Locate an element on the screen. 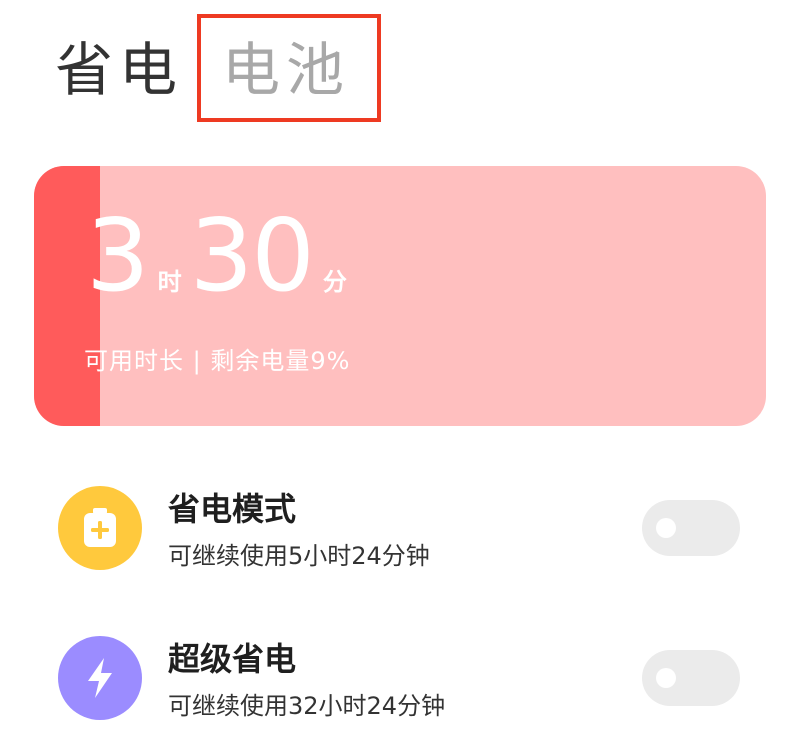  ultra-power-saving-toggle is located at coordinates (691, 678).